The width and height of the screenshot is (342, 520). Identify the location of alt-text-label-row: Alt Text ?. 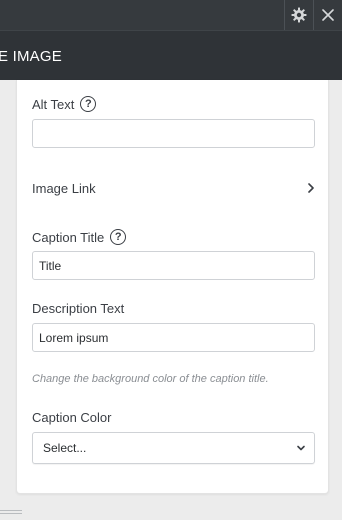
(64, 104).